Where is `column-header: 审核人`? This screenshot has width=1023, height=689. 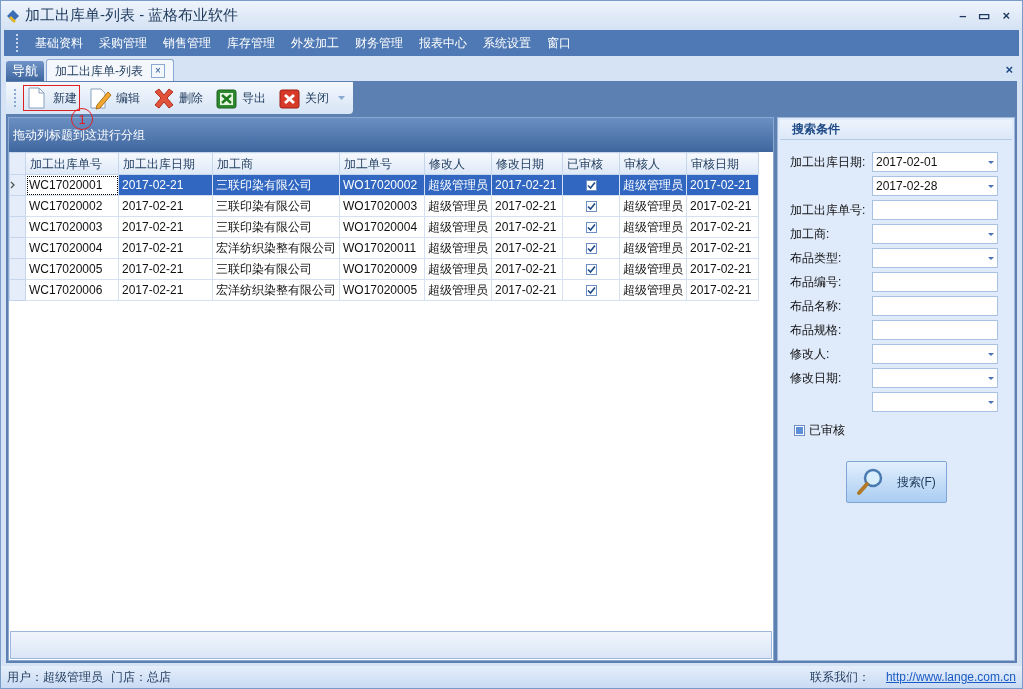
column-header: 审核人 is located at coordinates (653, 163).